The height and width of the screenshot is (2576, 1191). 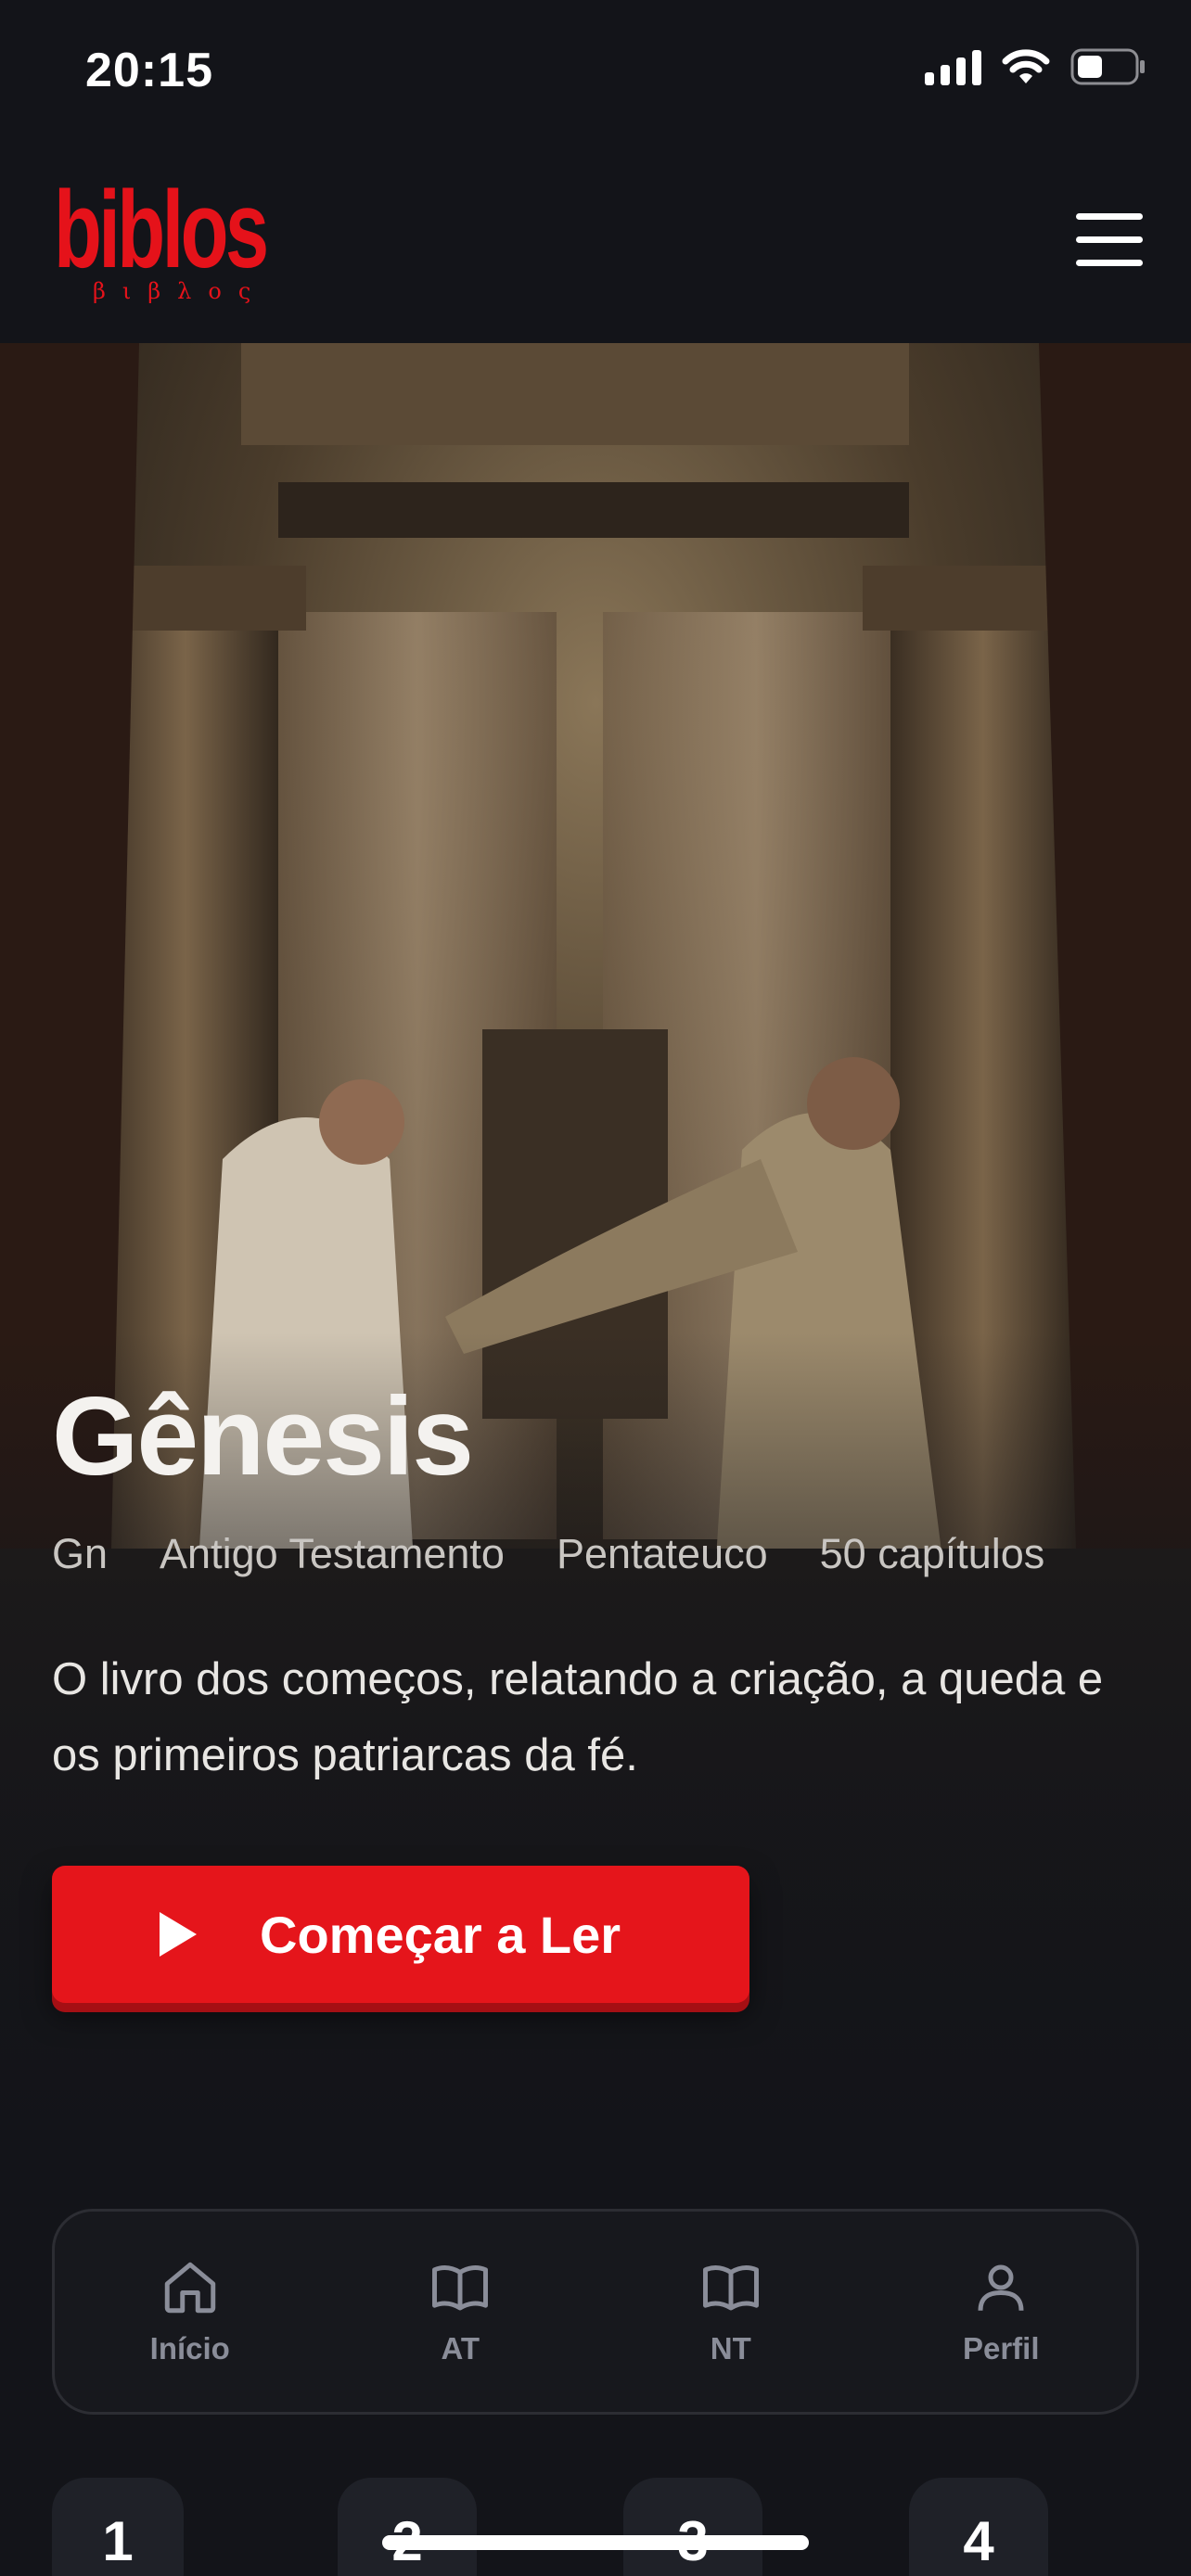 What do you see at coordinates (407, 2527) in the screenshot?
I see `chapter-chip-2: 2` at bounding box center [407, 2527].